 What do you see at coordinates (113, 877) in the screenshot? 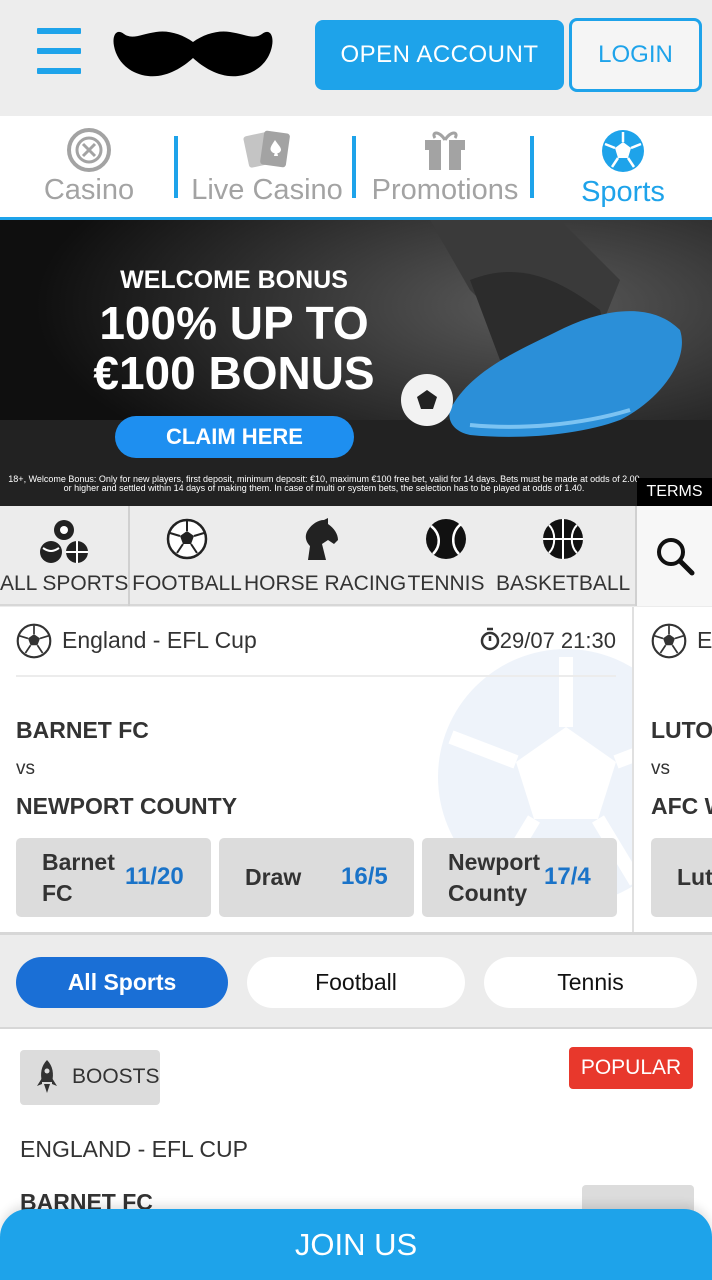
I see `odds-button-home: Barnet FC 11/20` at bounding box center [113, 877].